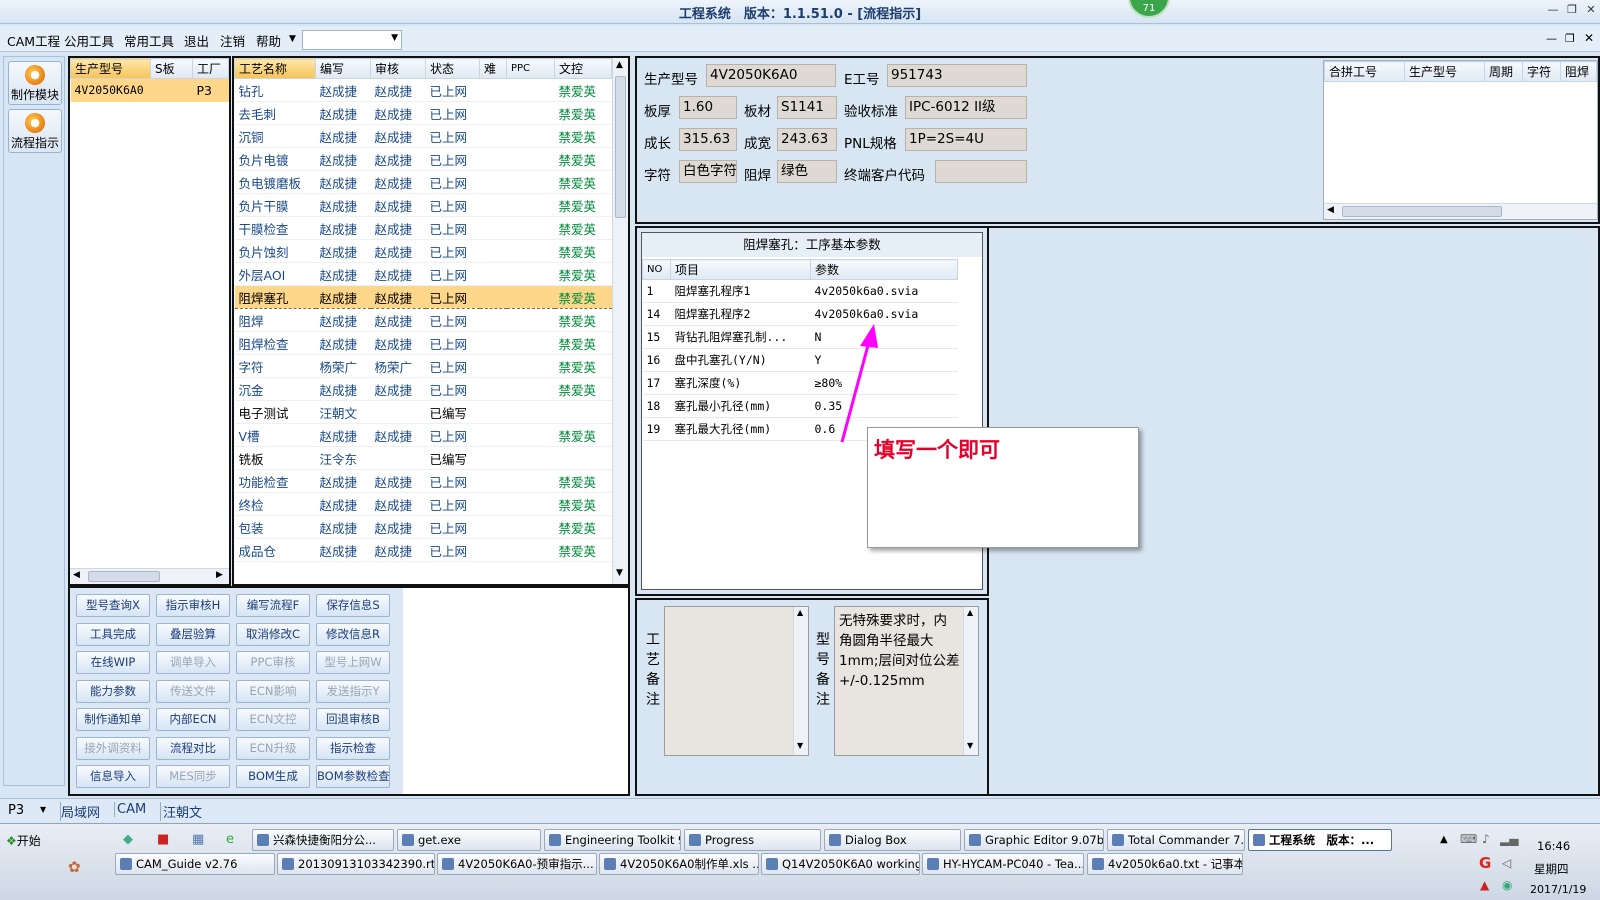  Describe the element at coordinates (353, 662) in the screenshot. I see `action-button: 型号上网W` at that location.